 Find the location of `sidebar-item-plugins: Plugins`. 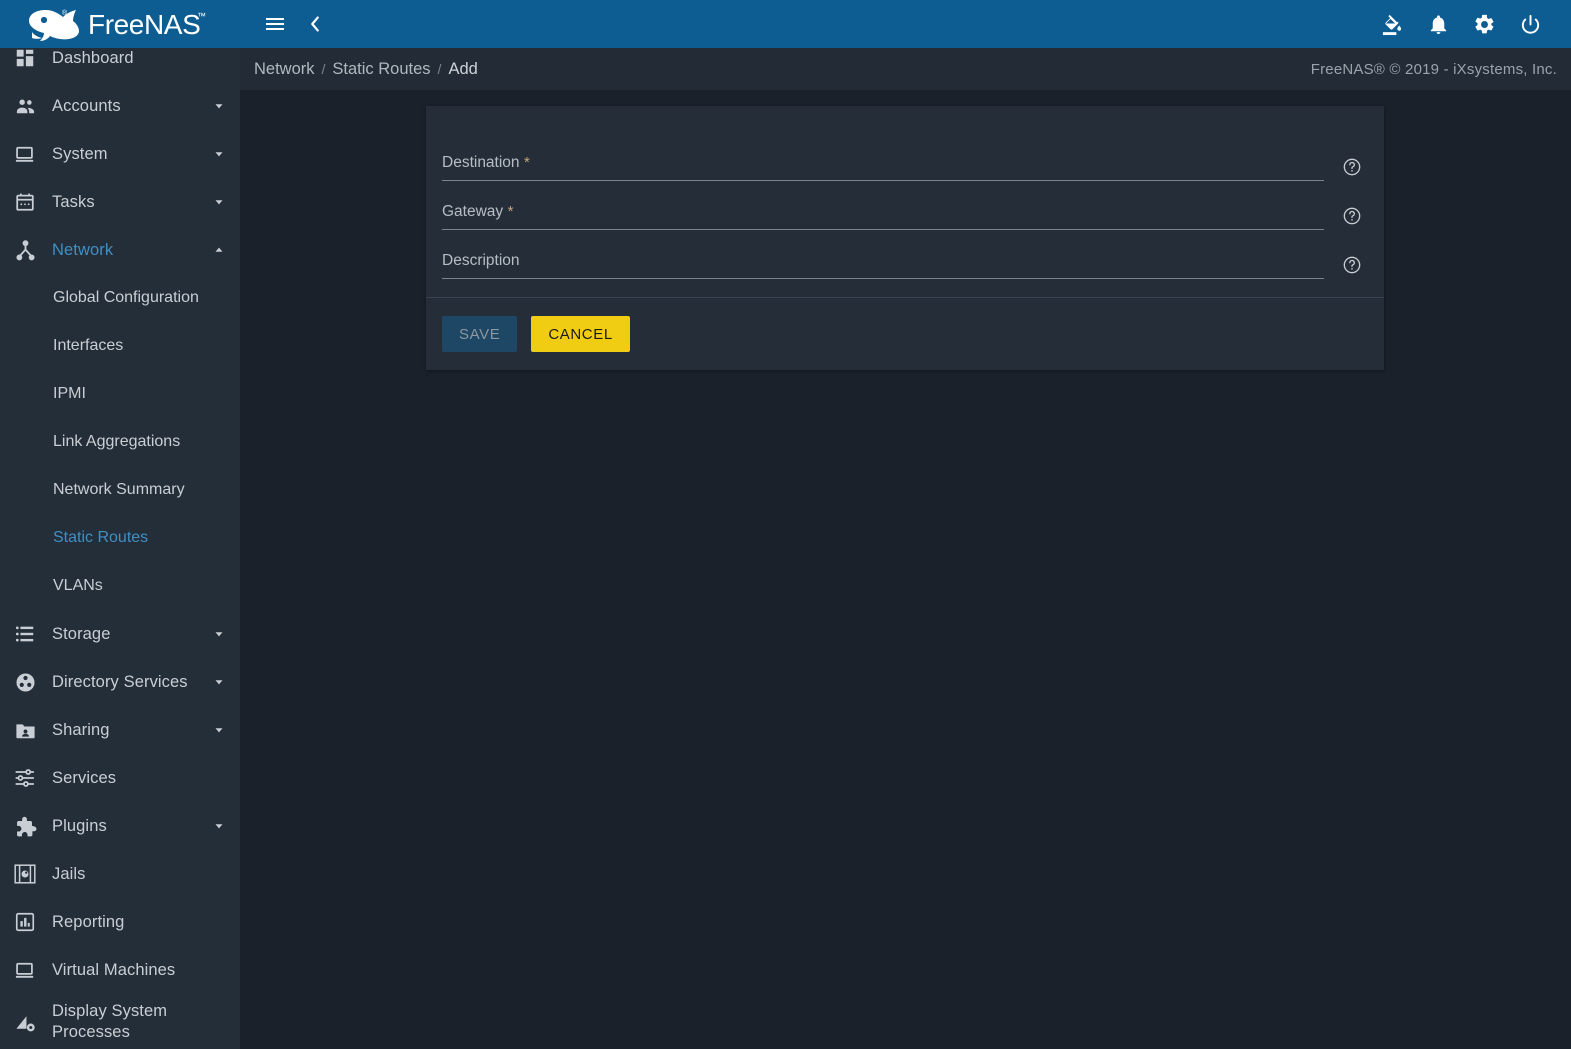

sidebar-item-plugins: Plugins is located at coordinates (120, 826).